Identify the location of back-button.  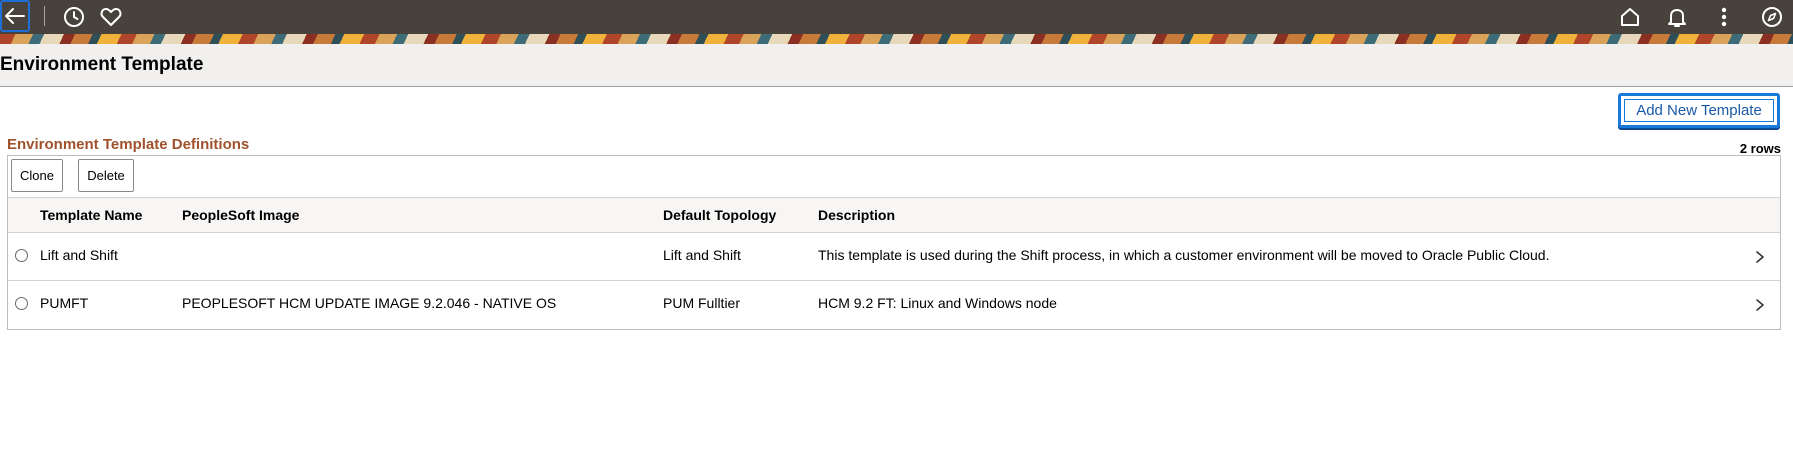
(15, 16).